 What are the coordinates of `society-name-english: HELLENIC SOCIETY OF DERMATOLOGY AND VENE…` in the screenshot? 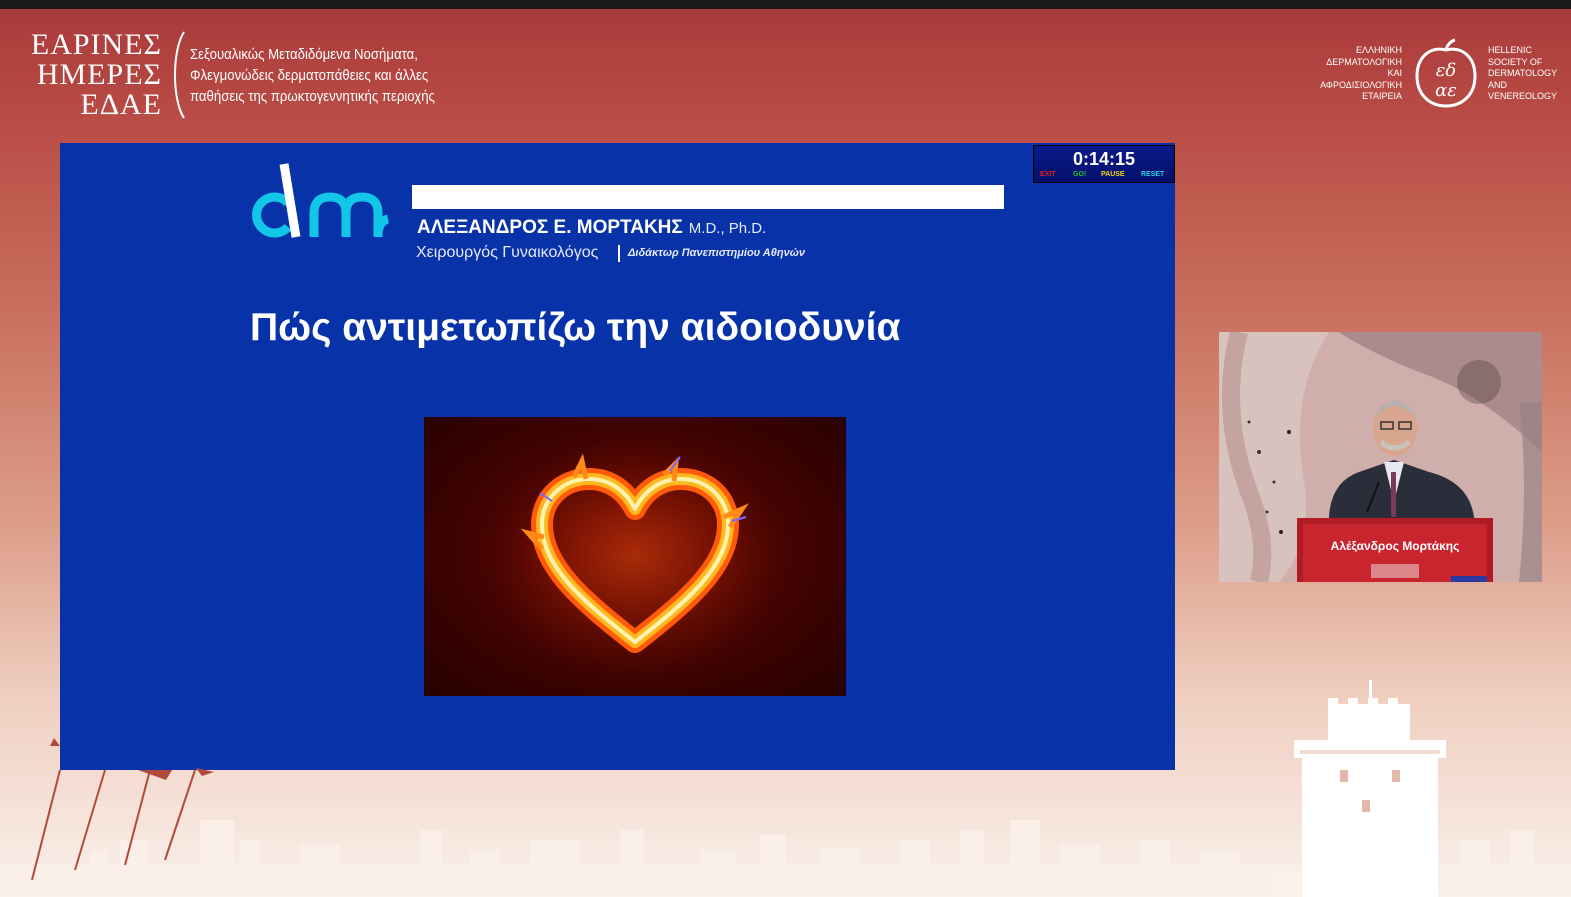 It's located at (1529, 74).